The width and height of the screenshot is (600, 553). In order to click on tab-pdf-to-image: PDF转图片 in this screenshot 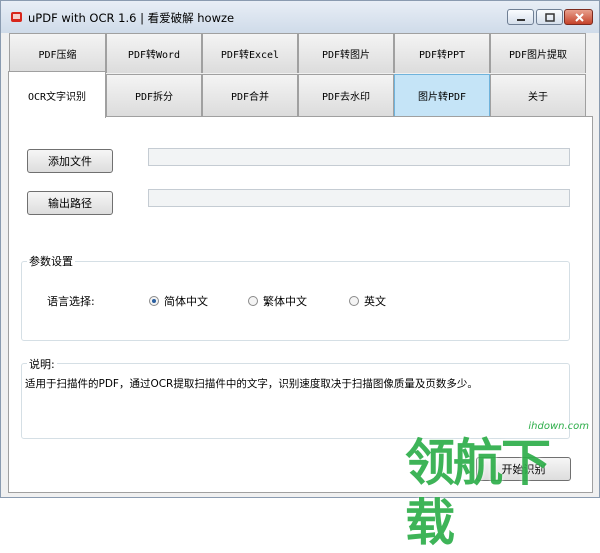, I will do `click(346, 53)`.